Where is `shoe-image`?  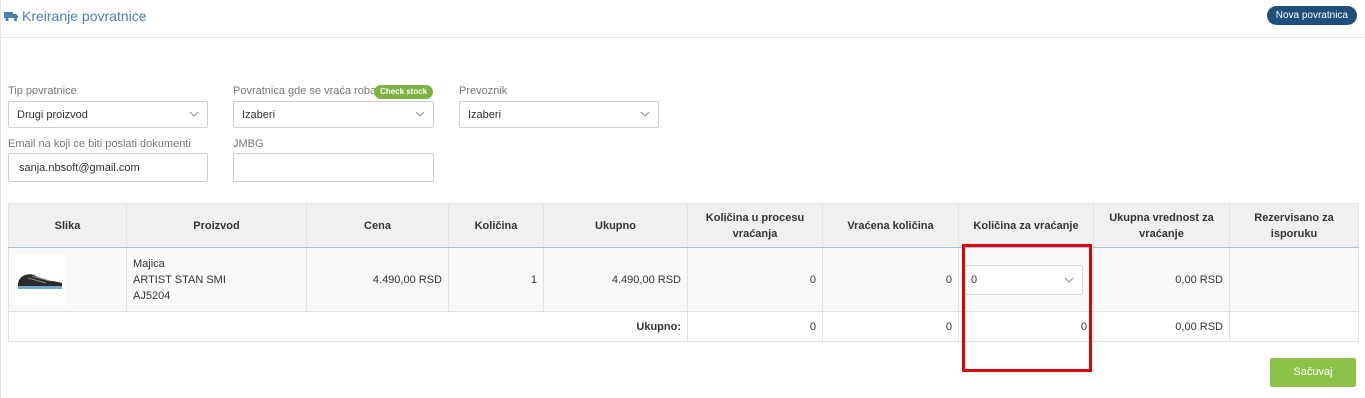
shoe-image is located at coordinates (40, 281).